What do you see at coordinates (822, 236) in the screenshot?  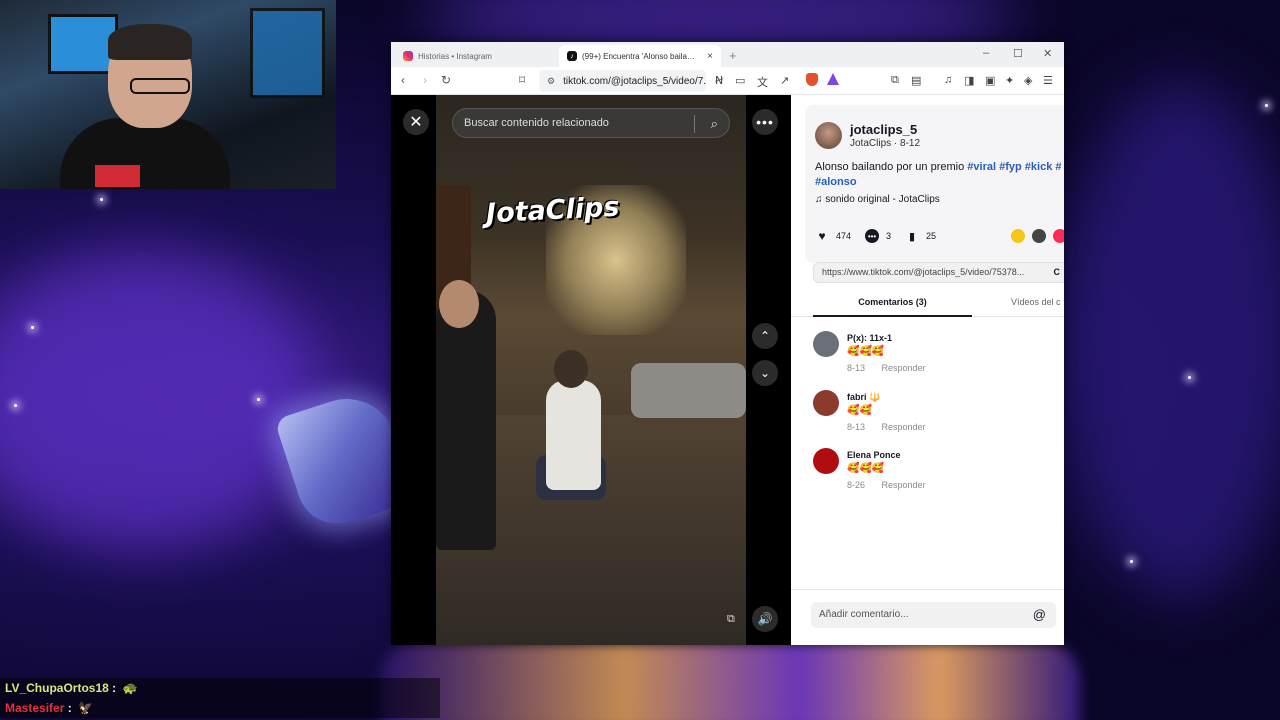 I see `heart-icon: ♥` at bounding box center [822, 236].